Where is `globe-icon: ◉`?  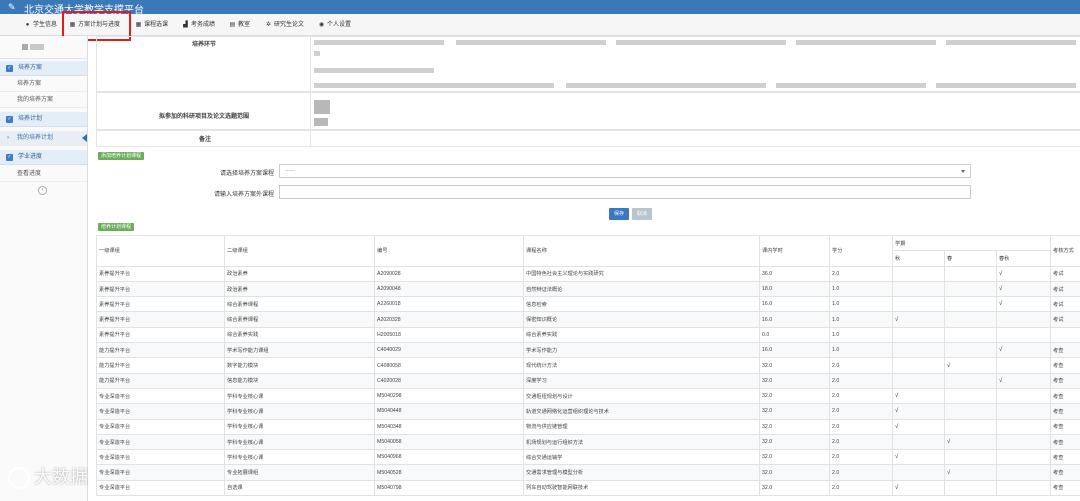
globe-icon: ◉ is located at coordinates (321, 25).